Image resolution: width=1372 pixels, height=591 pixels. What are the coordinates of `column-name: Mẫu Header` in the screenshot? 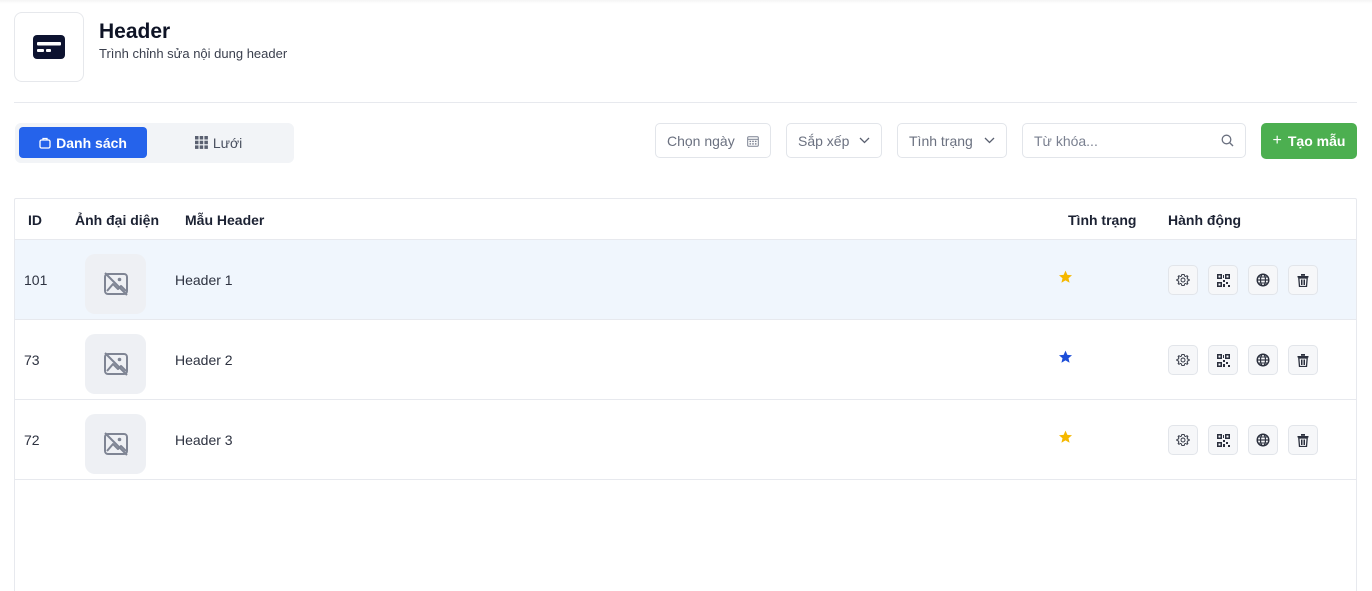 It's located at (225, 220).